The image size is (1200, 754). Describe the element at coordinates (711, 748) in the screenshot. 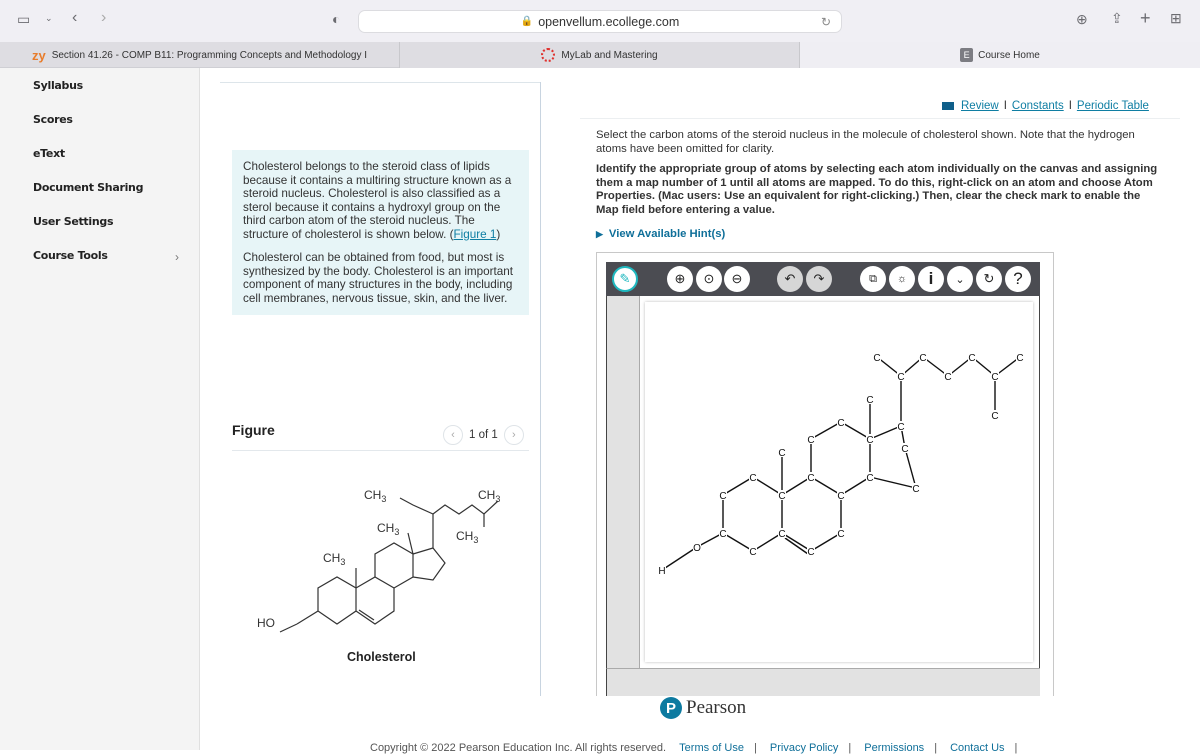

I see `terms-link: Terms of Use` at that location.